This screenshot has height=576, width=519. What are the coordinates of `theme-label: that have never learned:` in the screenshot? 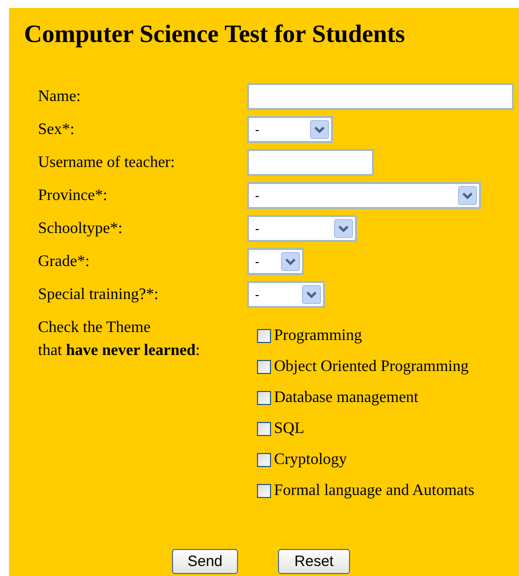 It's located at (119, 351).